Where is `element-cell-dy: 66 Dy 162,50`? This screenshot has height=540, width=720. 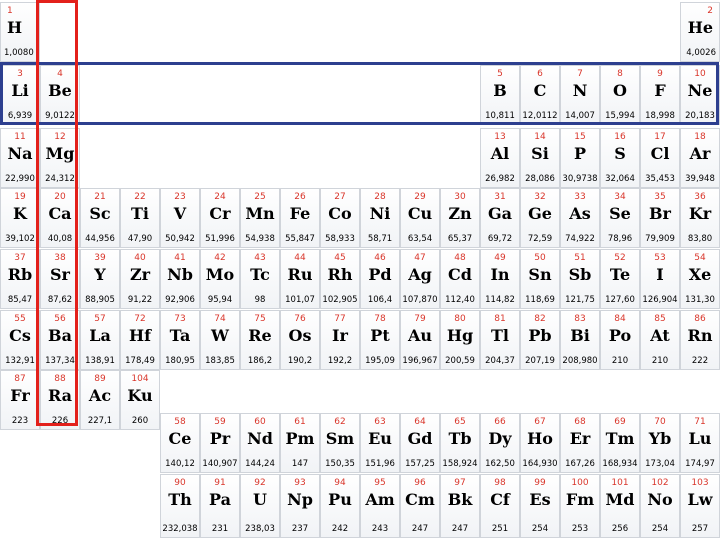
element-cell-dy: 66 Dy 162,50 is located at coordinates (500, 443).